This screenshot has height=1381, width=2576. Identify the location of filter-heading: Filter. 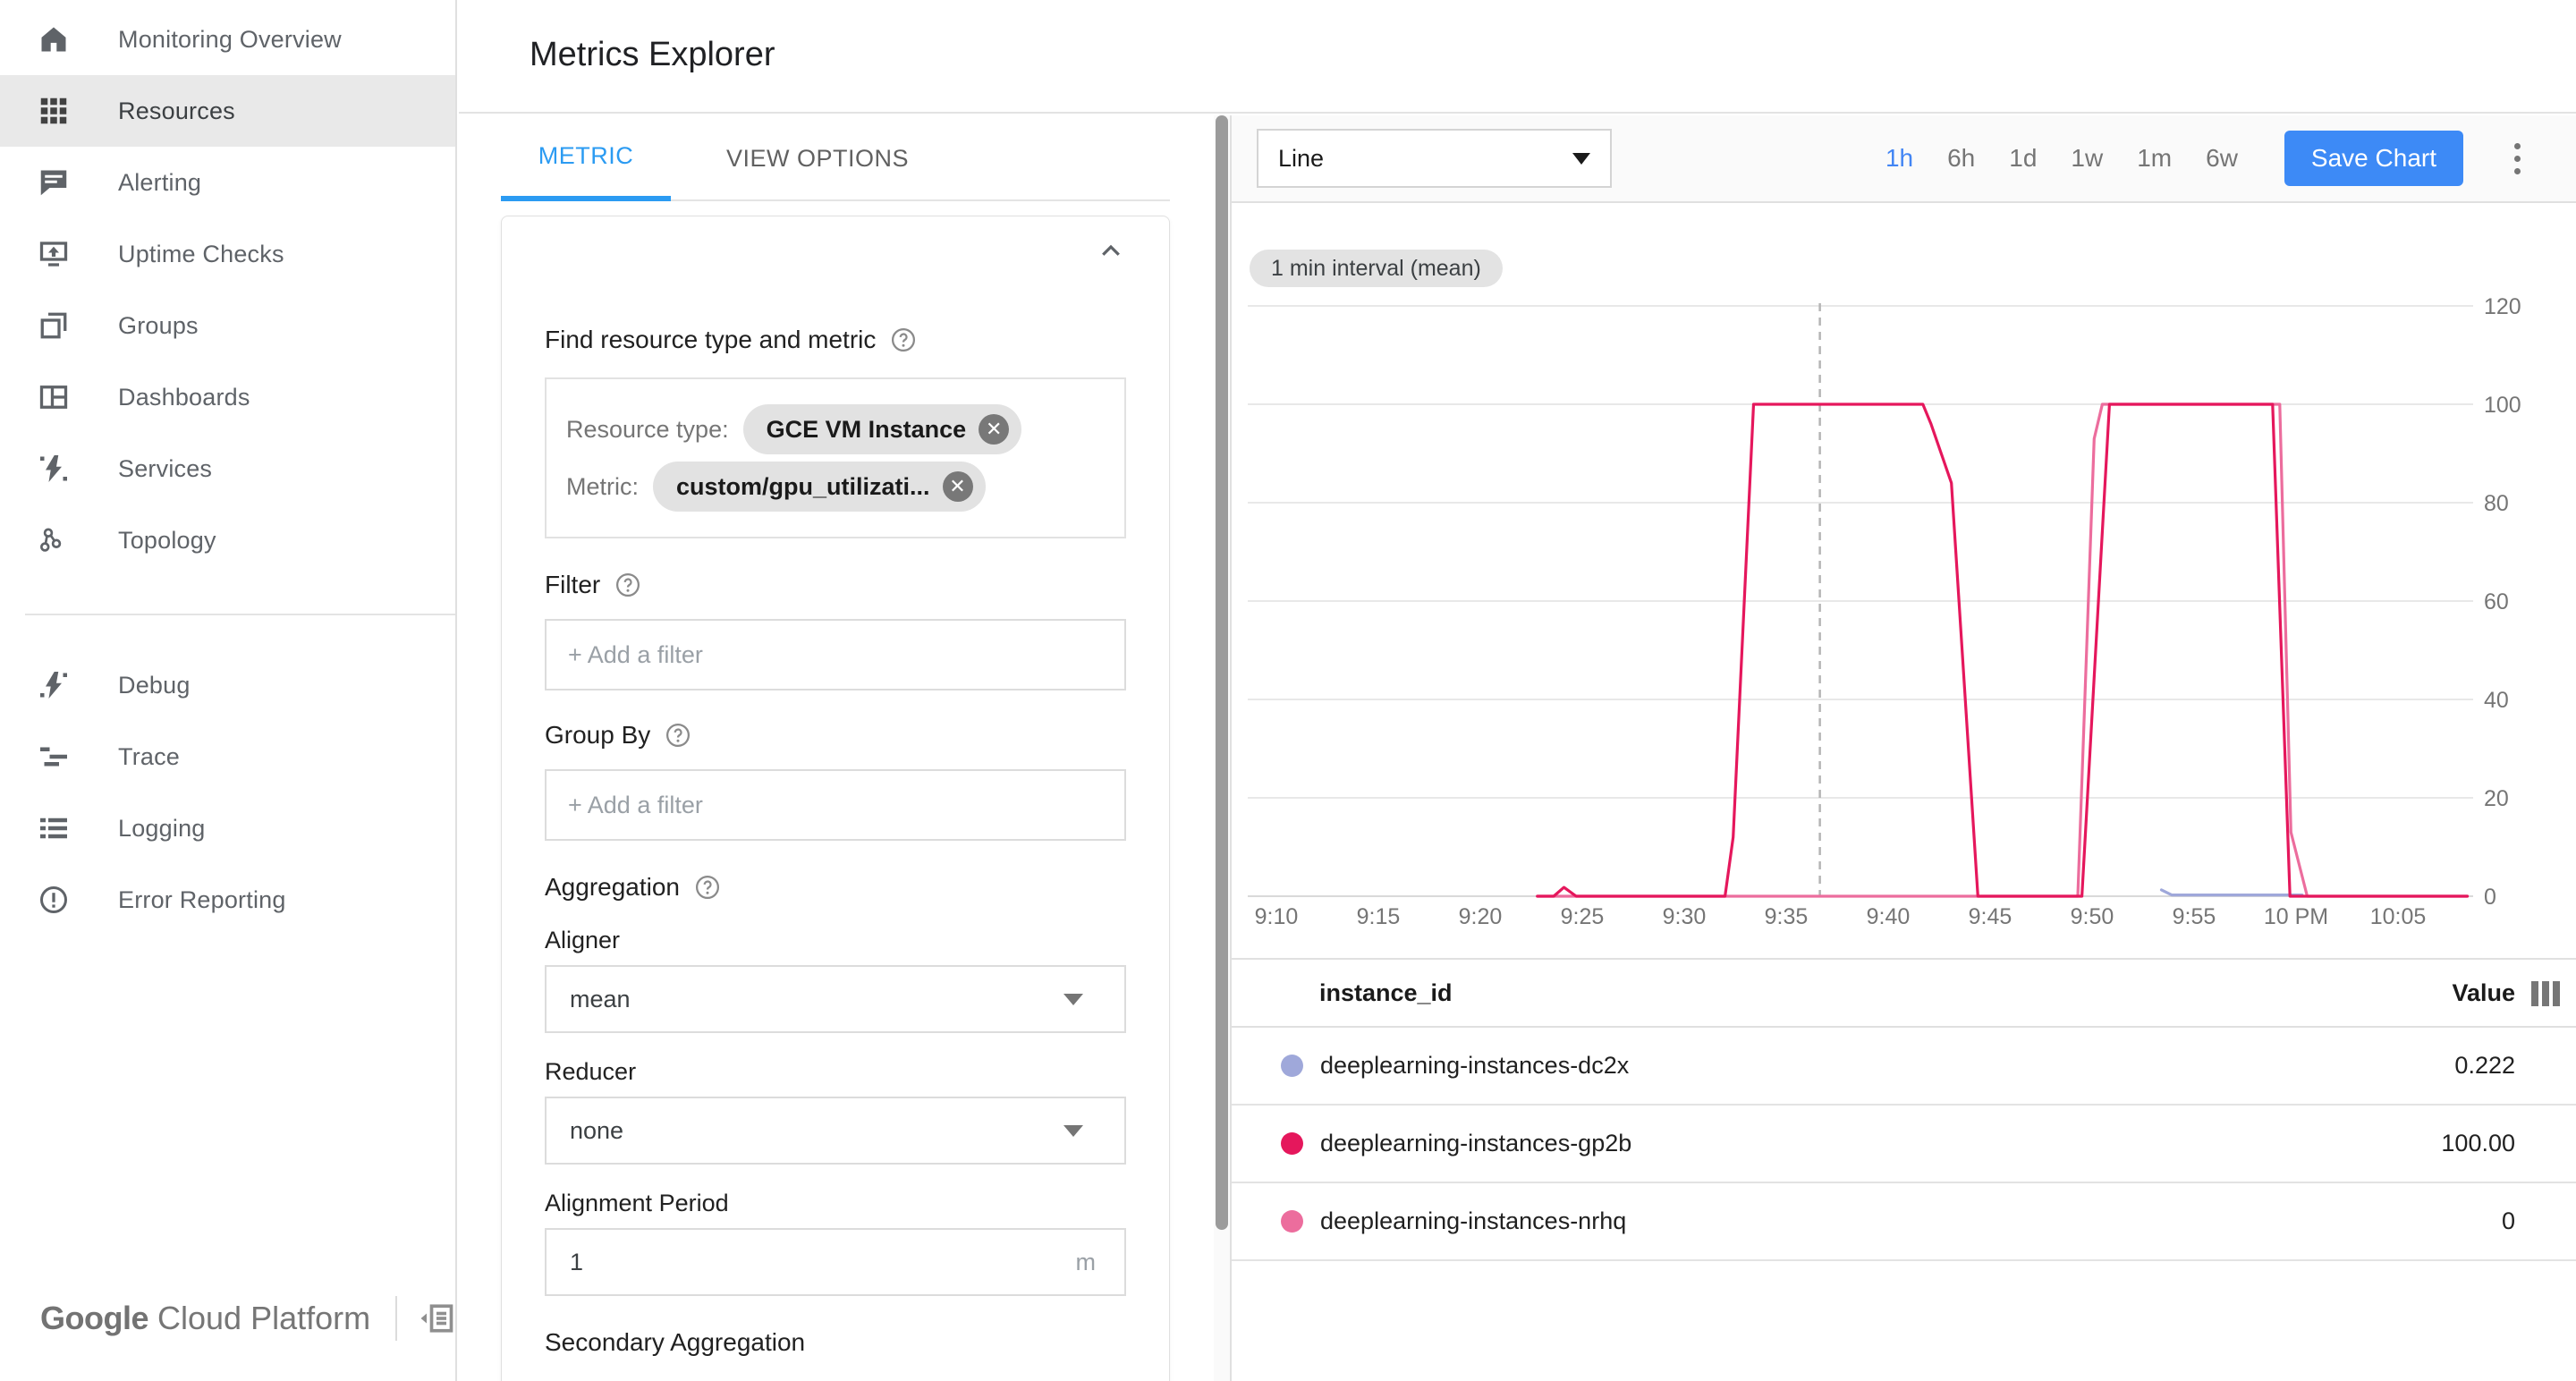
(835, 585).